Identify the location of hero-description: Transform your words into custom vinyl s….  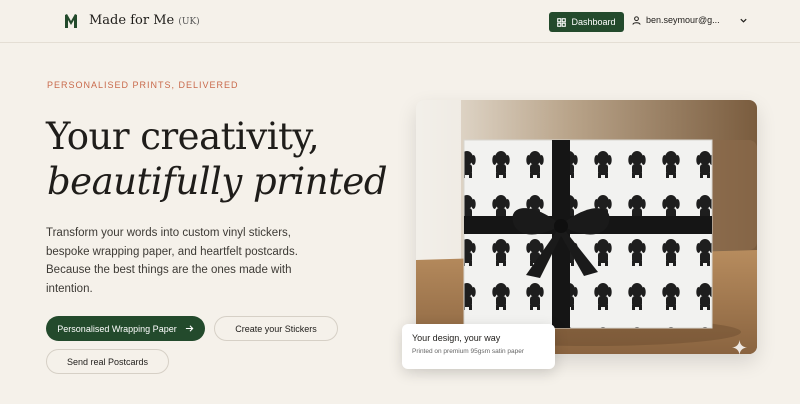
(172, 261).